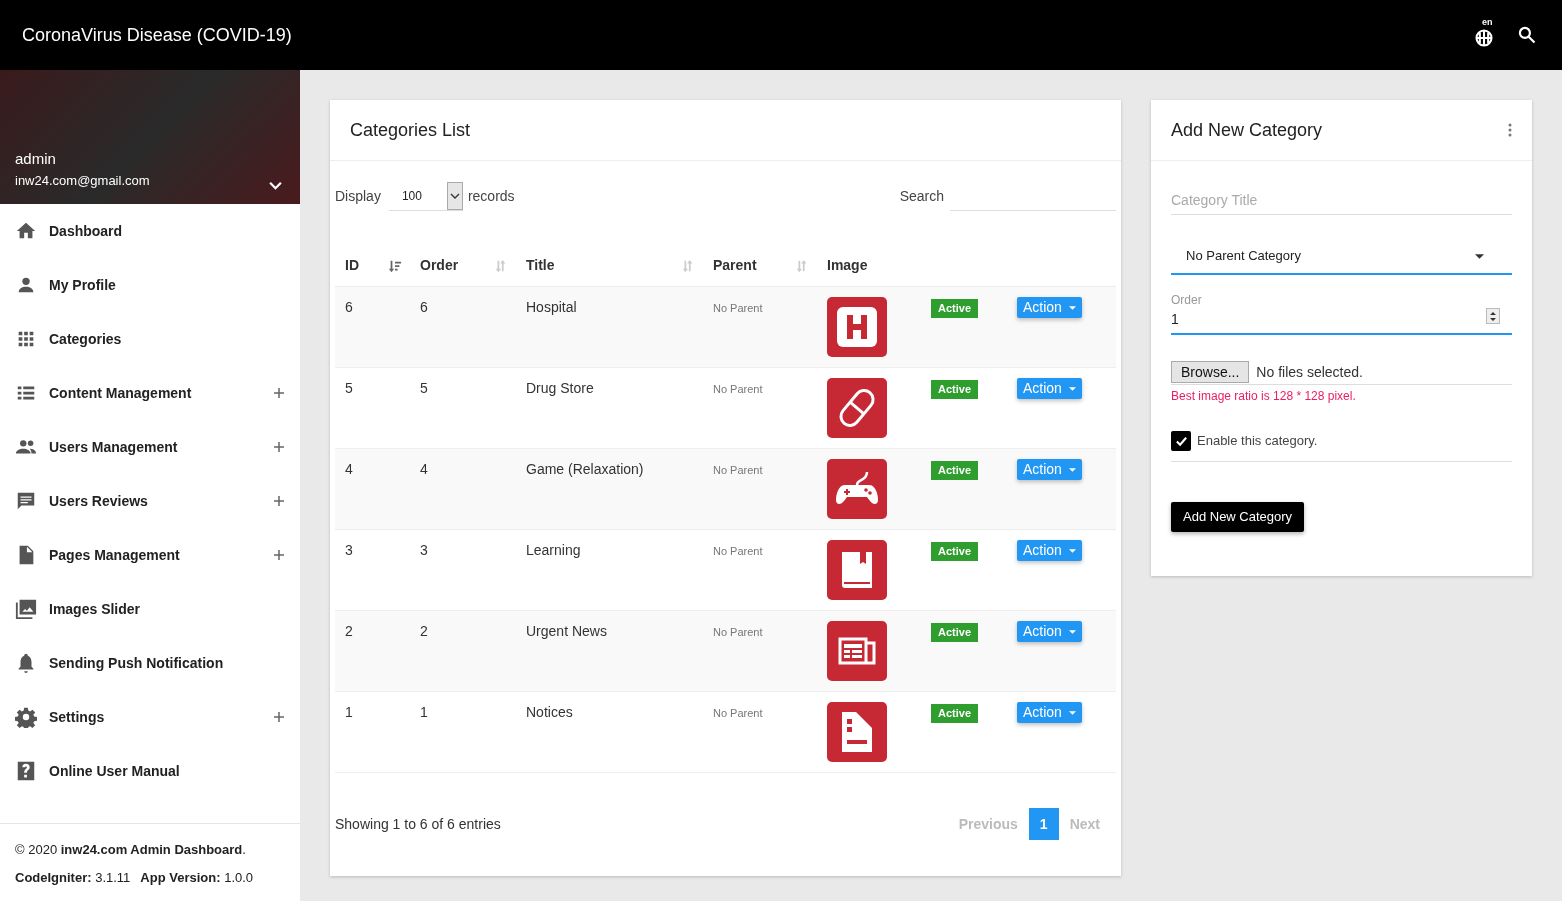 This screenshot has width=1562, height=901. I want to click on check-icon, so click(1181, 441).